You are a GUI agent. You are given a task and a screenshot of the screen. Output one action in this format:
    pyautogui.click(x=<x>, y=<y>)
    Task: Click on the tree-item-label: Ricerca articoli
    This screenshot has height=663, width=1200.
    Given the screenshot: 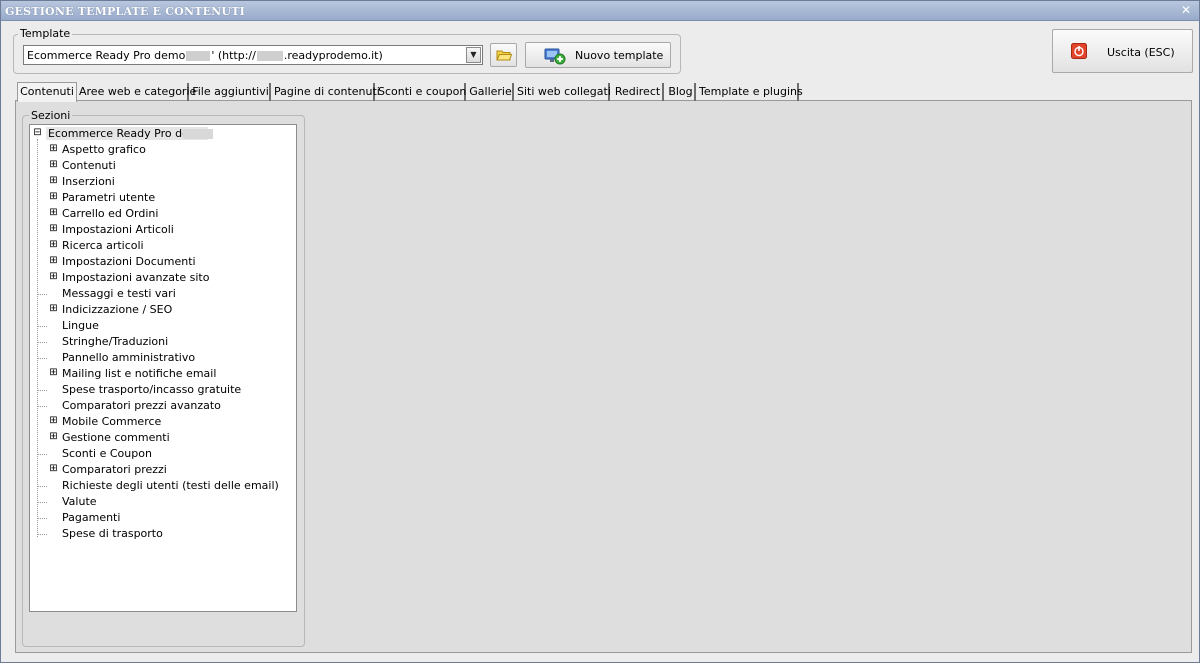 What is the action you would take?
    pyautogui.click(x=103, y=245)
    